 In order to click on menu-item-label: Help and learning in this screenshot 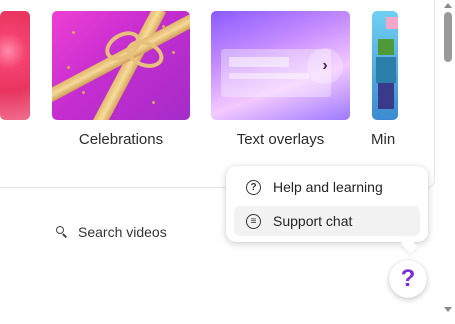, I will do `click(328, 187)`.